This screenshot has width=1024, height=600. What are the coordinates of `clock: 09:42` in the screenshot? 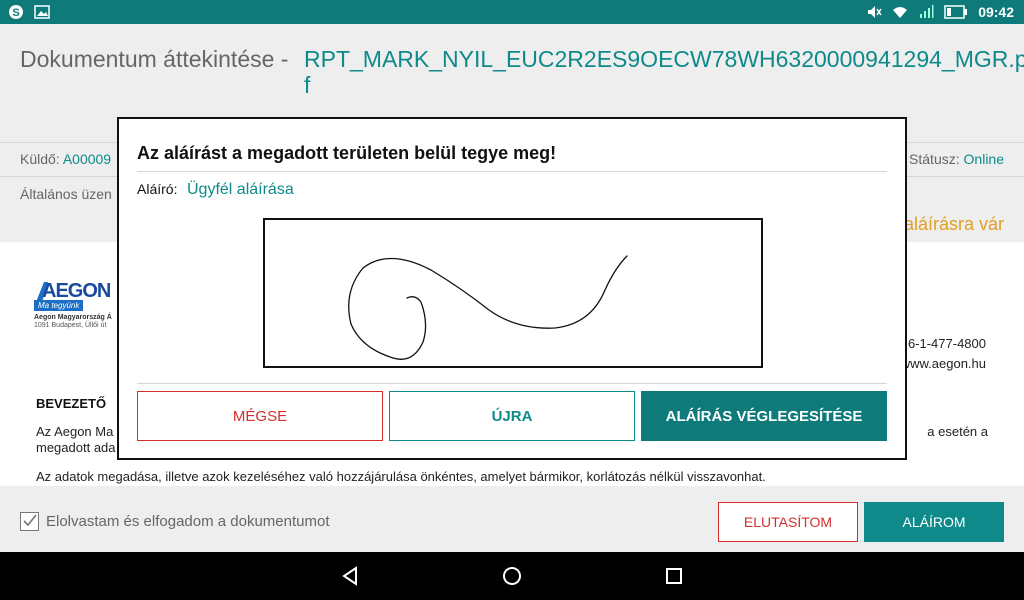 It's located at (996, 12).